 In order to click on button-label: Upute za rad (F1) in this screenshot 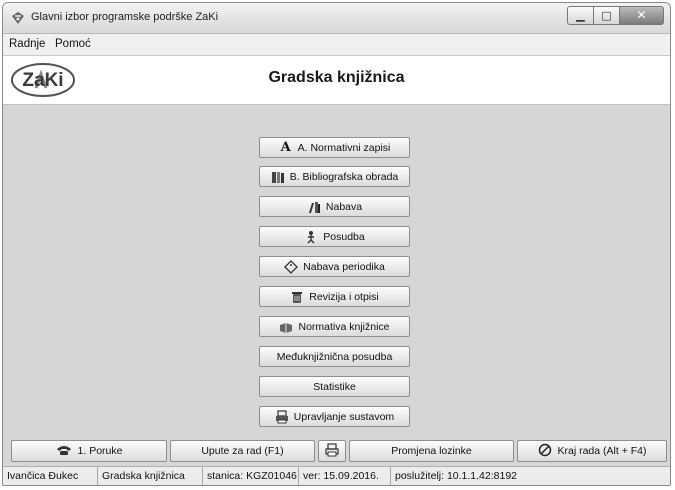, I will do `click(242, 451)`.